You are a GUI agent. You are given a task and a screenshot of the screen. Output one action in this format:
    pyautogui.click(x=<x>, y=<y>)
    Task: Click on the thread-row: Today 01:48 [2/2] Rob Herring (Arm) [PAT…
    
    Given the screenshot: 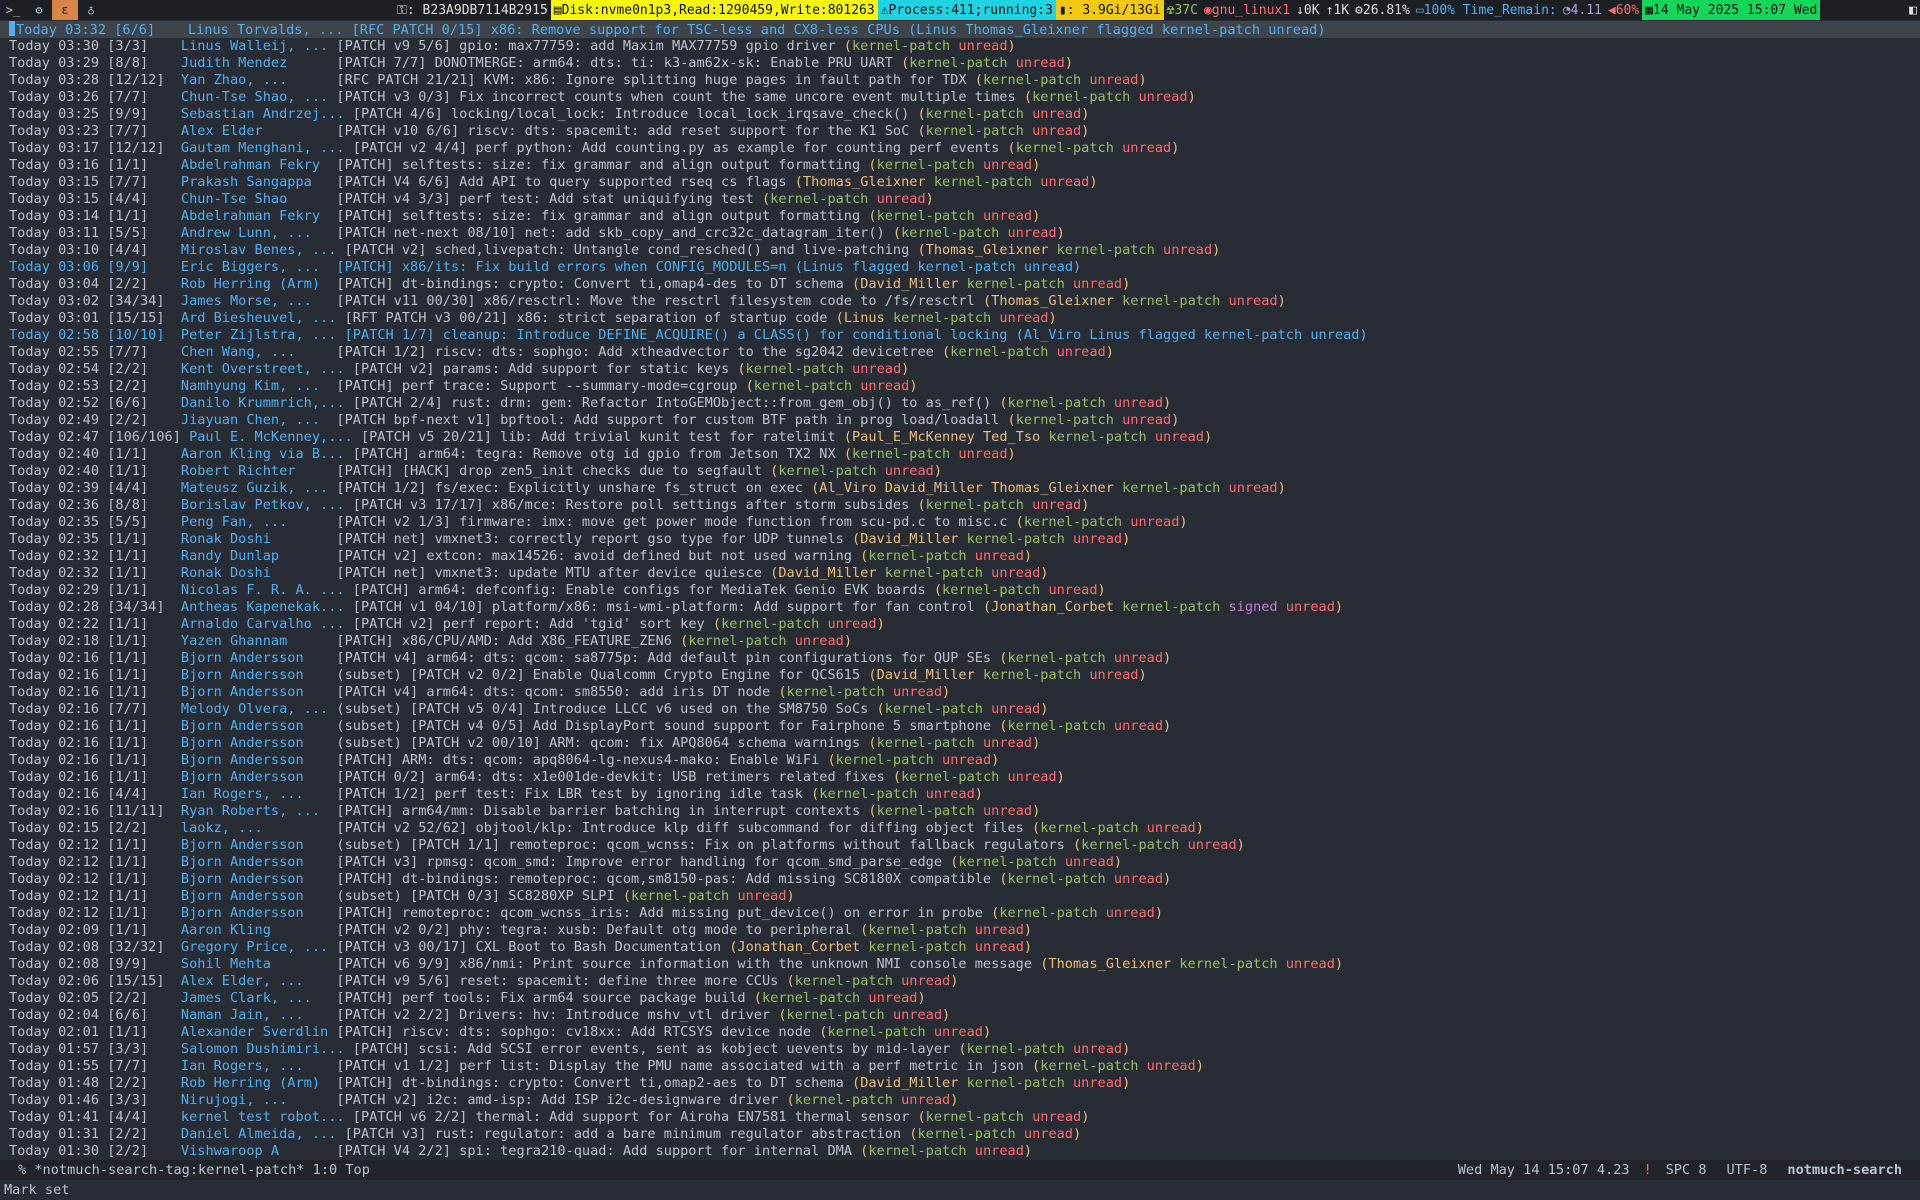 What is the action you would take?
    pyautogui.click(x=960, y=1083)
    